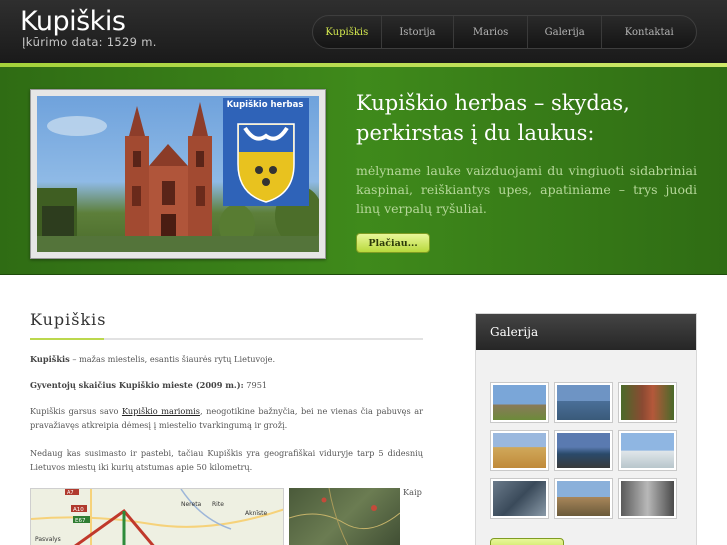  What do you see at coordinates (68, 319) in the screenshot?
I see `page-title: Kupiškis` at bounding box center [68, 319].